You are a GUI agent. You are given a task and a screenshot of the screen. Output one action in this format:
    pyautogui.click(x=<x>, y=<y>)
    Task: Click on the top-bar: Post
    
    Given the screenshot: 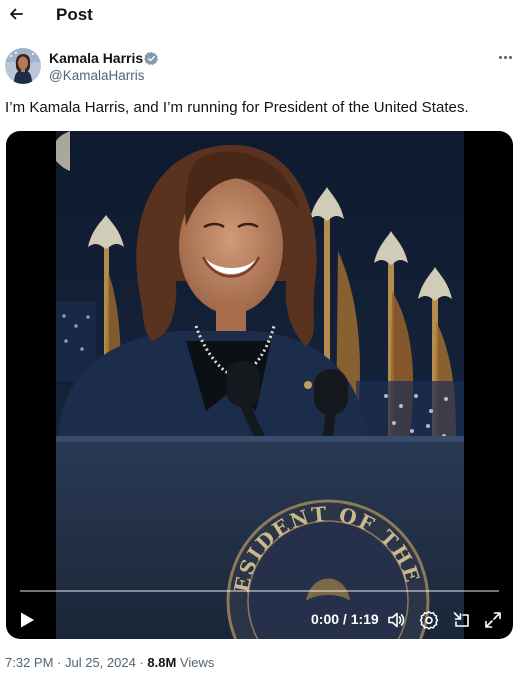 What is the action you would take?
    pyautogui.click(x=262, y=16)
    